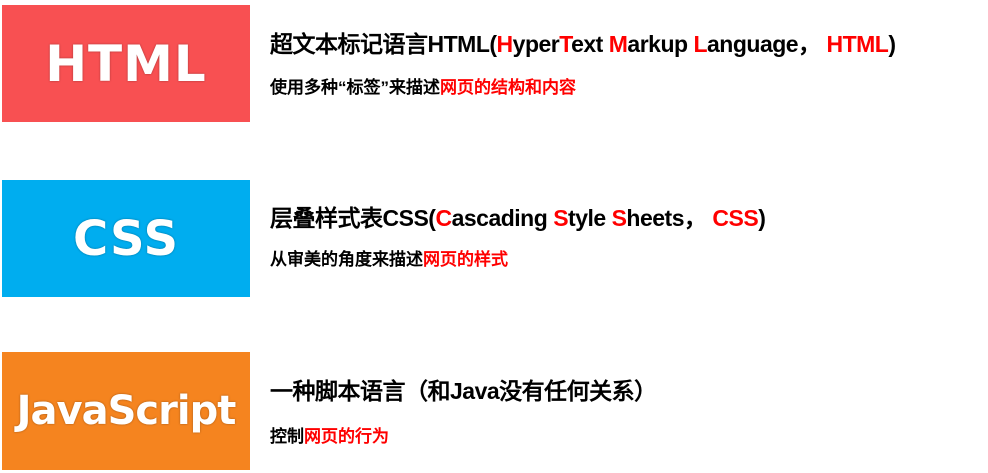 This screenshot has height=473, width=988. I want to click on javascript-subtitle: 控制网页的行为, so click(329, 434).